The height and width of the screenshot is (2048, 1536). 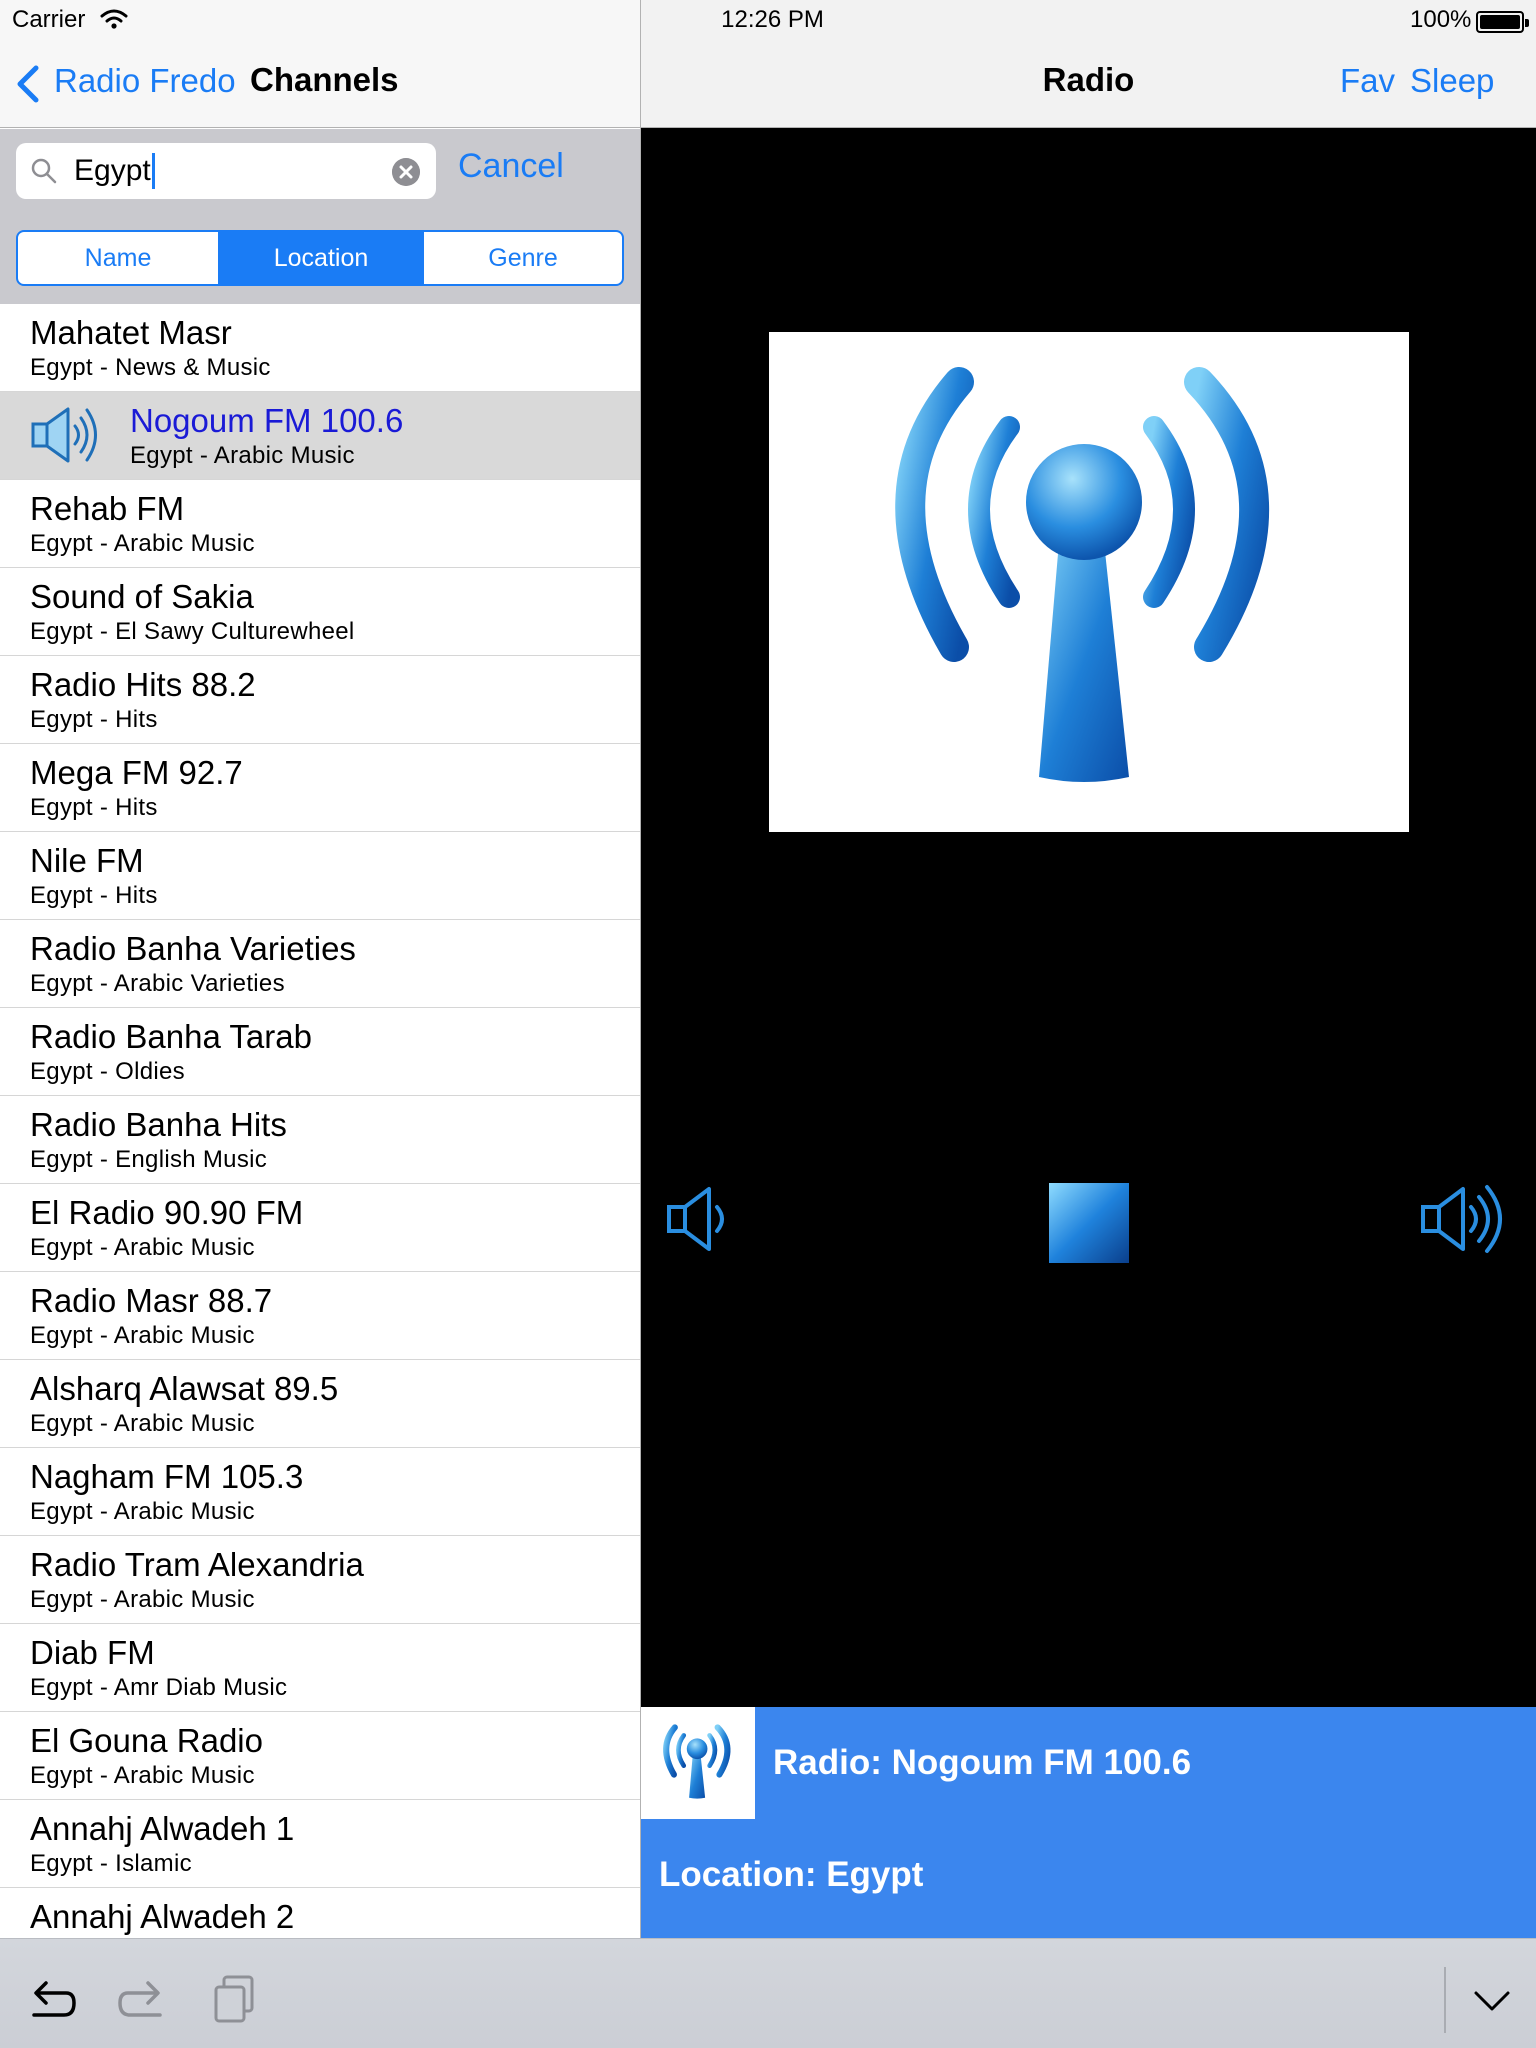 I want to click on status-bar-left-bg, so click(x=320, y=21).